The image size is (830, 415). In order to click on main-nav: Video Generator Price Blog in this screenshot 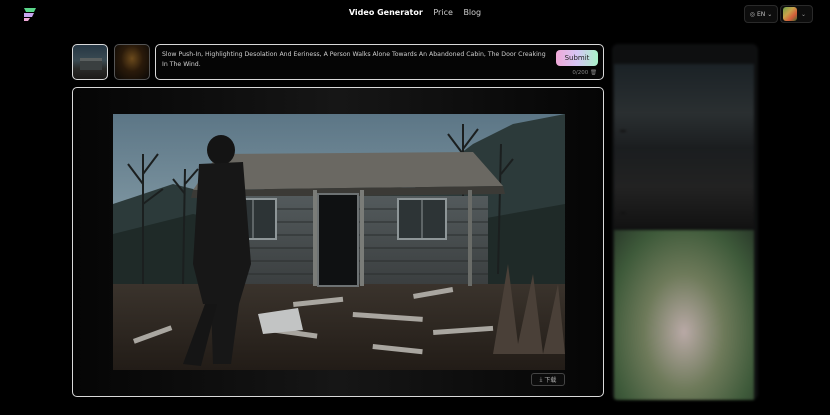, I will do `click(415, 12)`.